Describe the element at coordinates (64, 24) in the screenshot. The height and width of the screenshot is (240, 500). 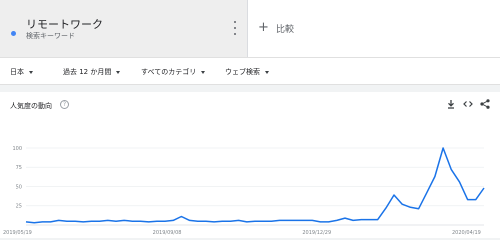
I see `search-term-title: リモートワーク` at that location.